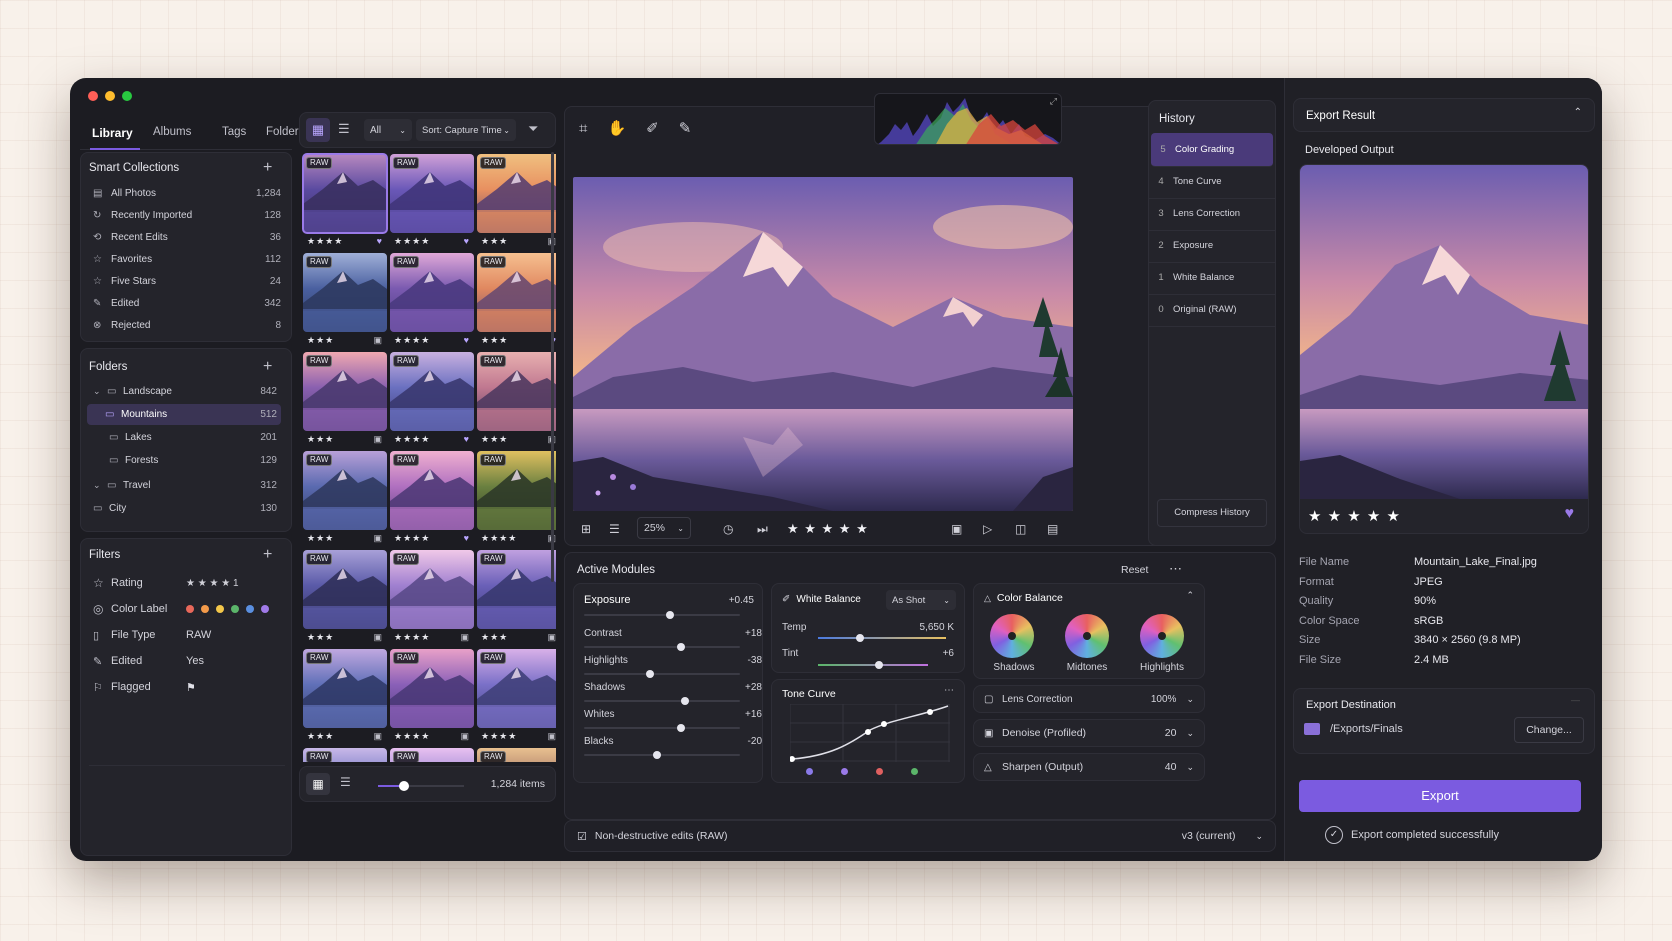  Describe the element at coordinates (879, 771) in the screenshot. I see `channel-red-dot` at that location.